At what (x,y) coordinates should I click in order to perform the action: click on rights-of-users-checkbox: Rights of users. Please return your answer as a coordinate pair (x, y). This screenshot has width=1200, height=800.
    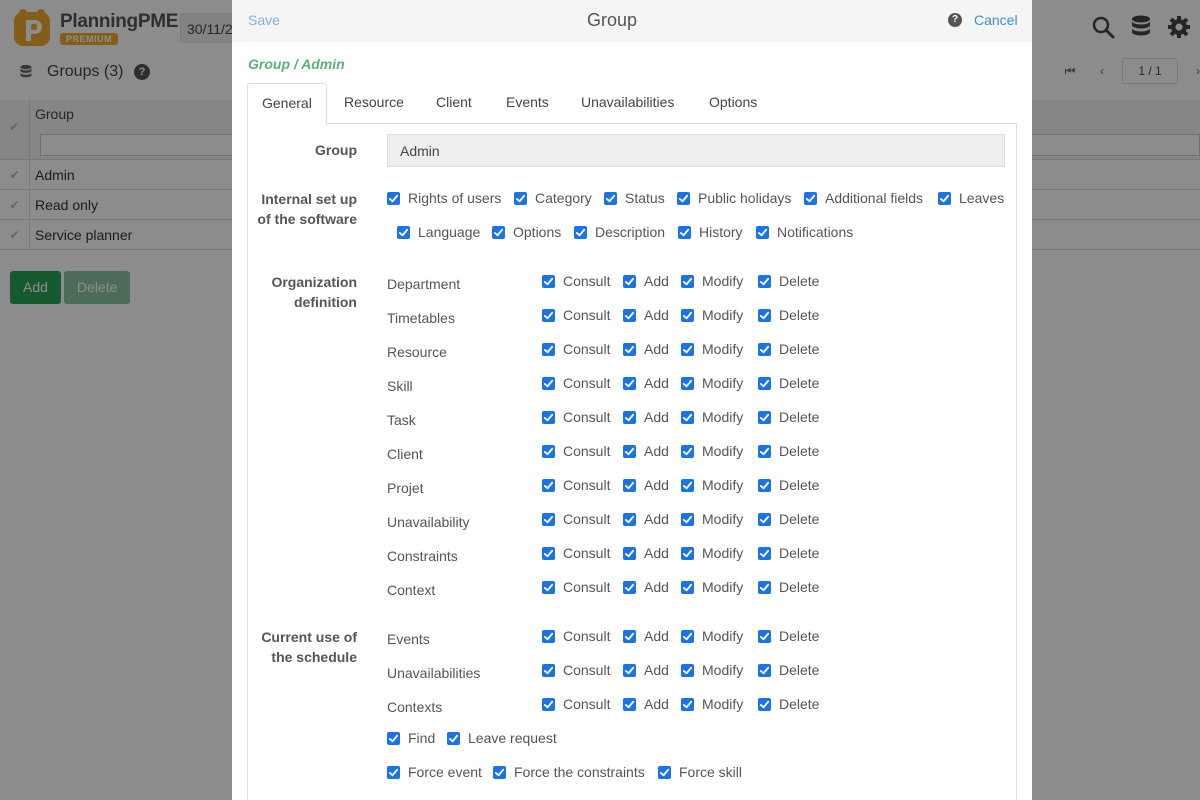
    Looking at the image, I should click on (444, 198).